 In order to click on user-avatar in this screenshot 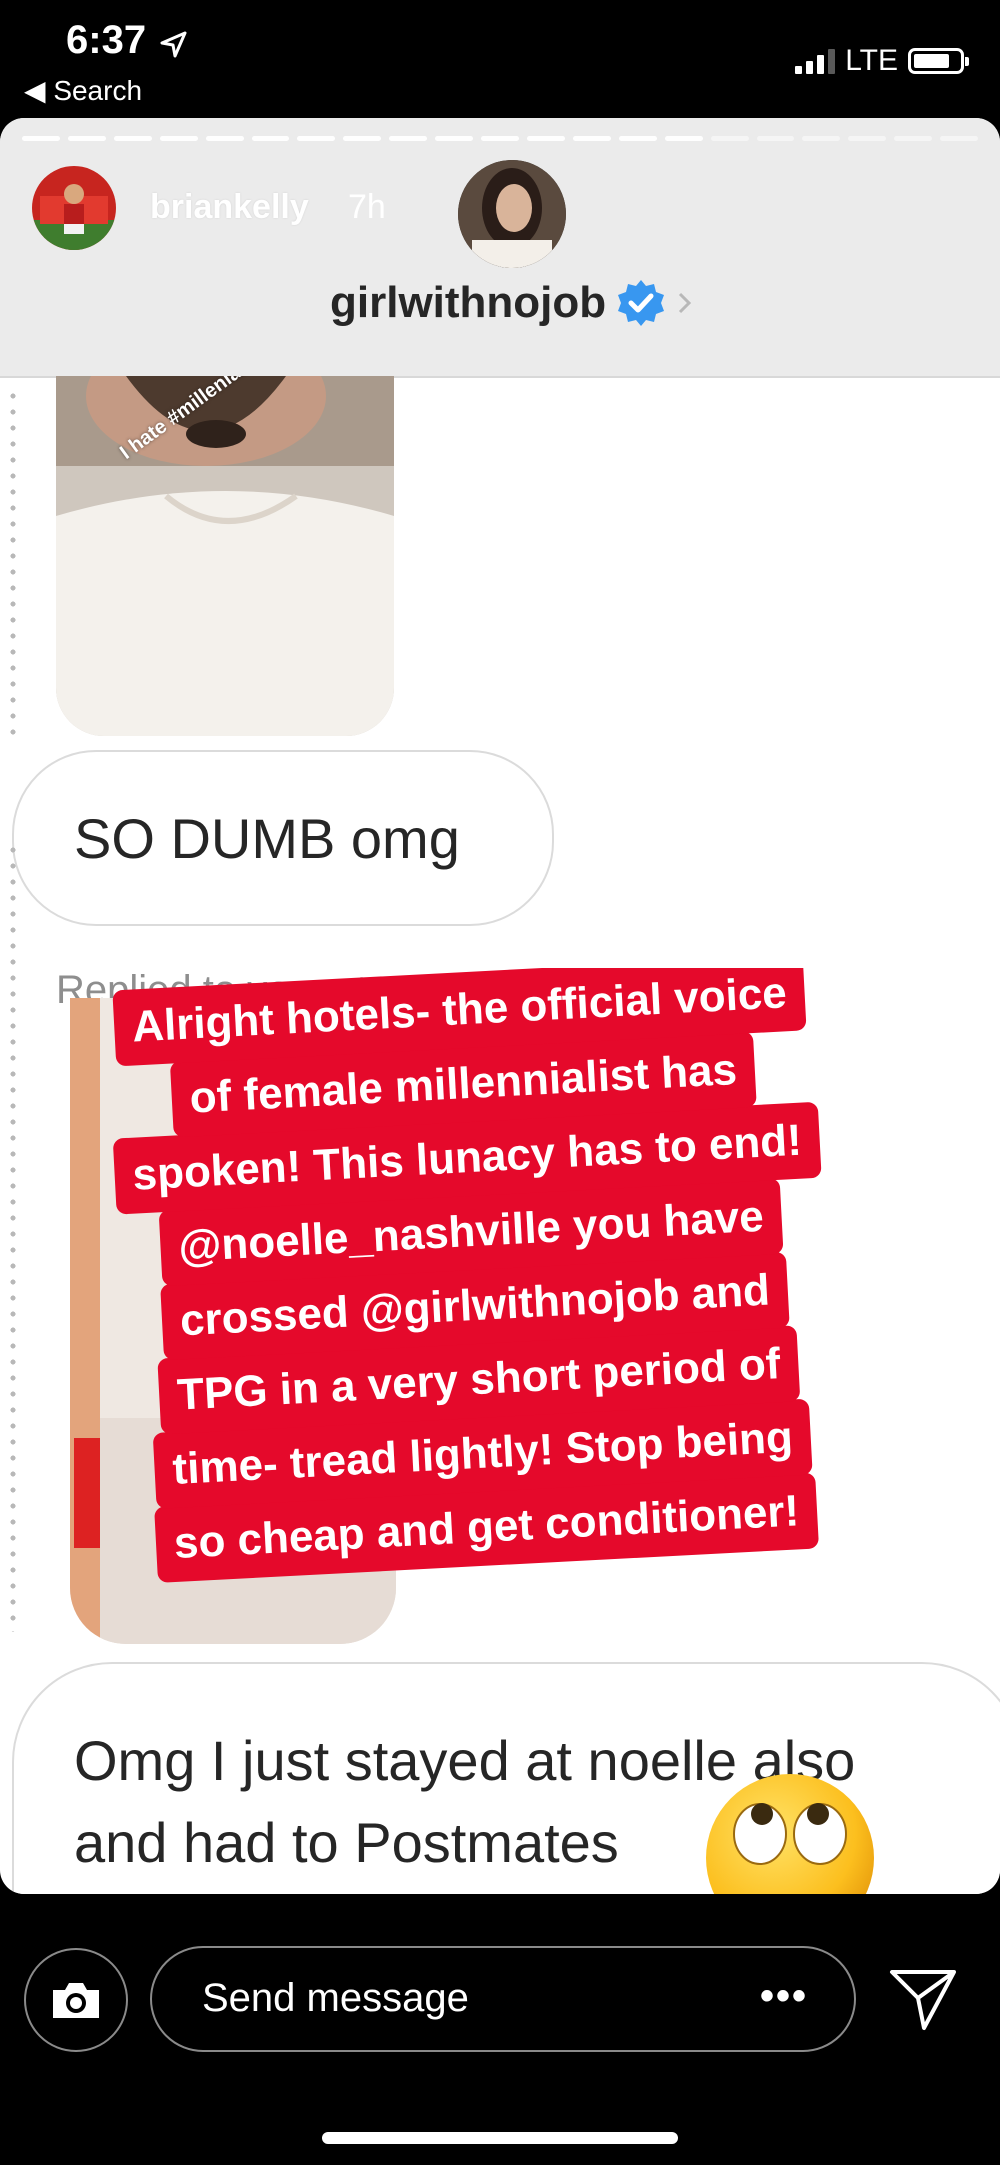, I will do `click(74, 208)`.